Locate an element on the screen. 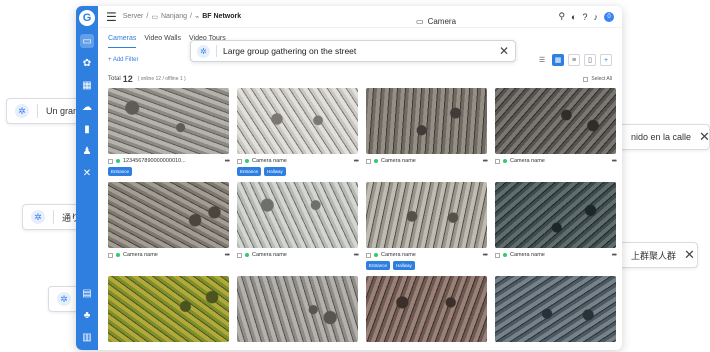  map-icon: ▦ is located at coordinates (87, 85).